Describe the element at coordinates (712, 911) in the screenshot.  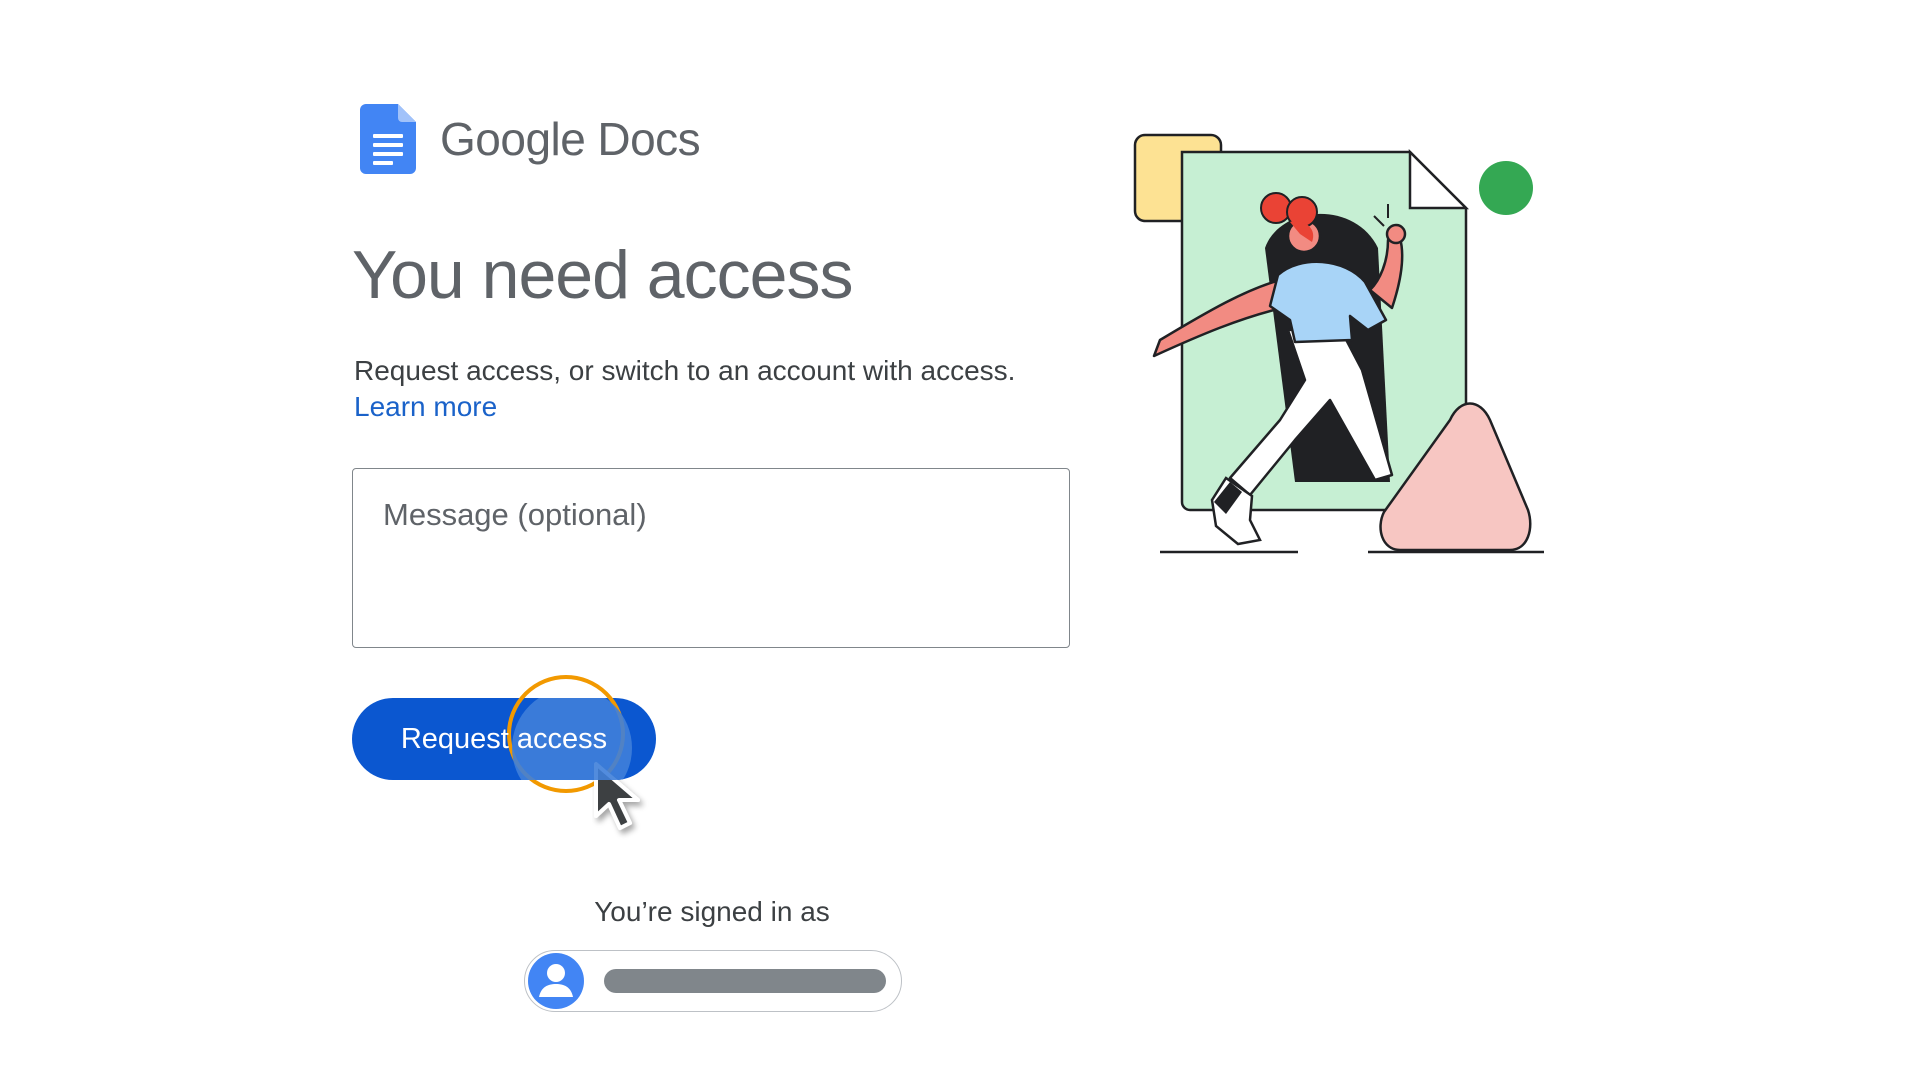
I see `signed-in-label: You’re signed in as` at that location.